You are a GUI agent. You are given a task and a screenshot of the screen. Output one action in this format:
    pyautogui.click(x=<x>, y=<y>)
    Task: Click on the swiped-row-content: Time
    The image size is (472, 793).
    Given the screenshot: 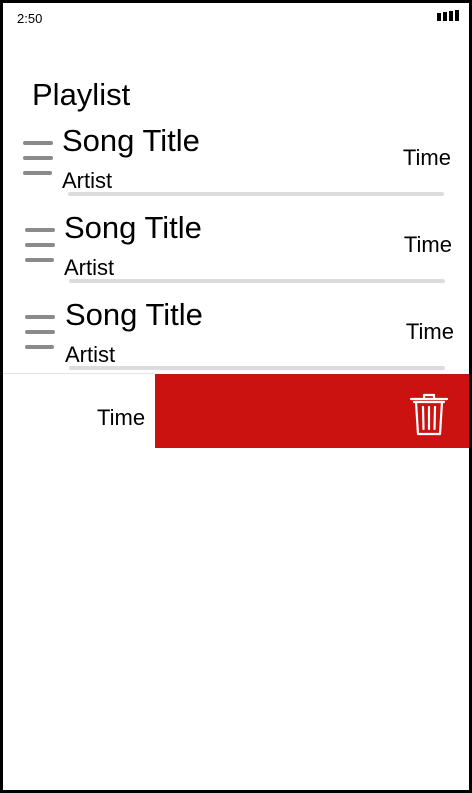 What is the action you would take?
    pyautogui.click(x=79, y=410)
    